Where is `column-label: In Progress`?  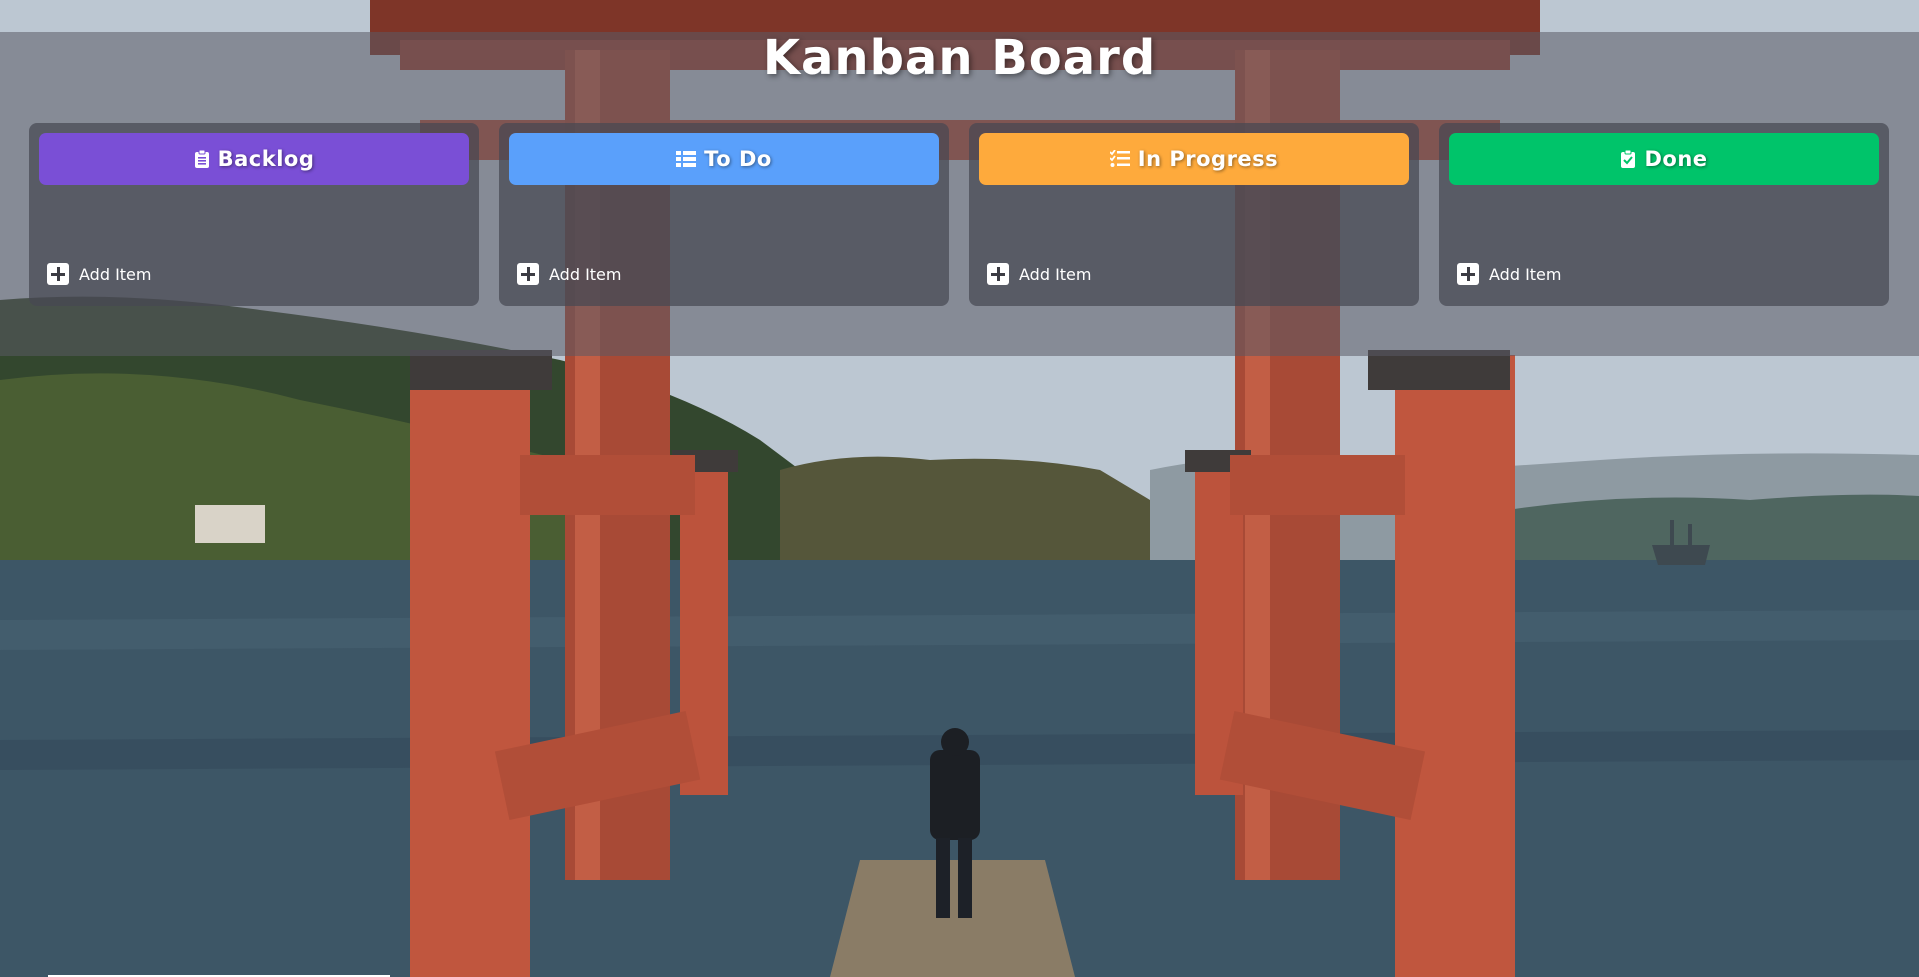
column-label: In Progress is located at coordinates (1208, 159).